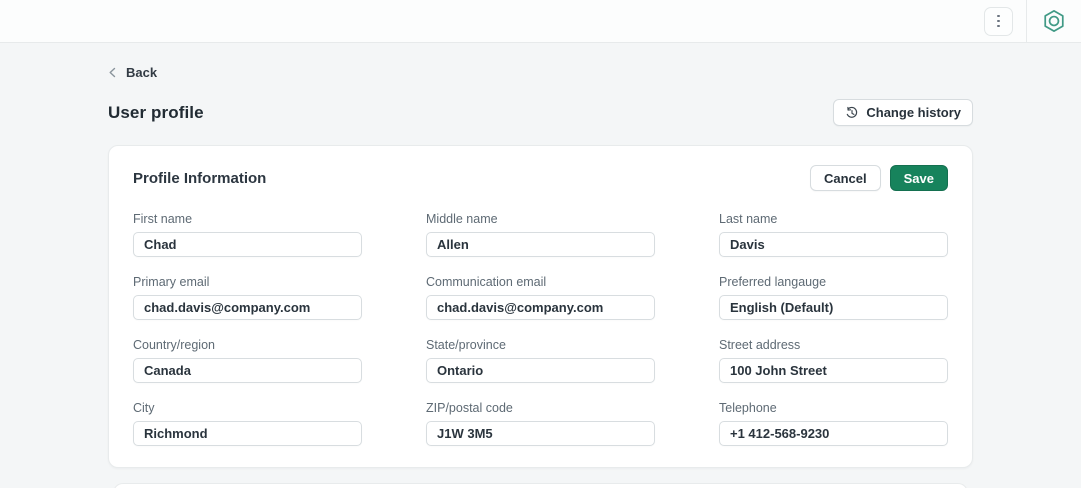 The width and height of the screenshot is (1081, 488). I want to click on street-address-label: Street address, so click(760, 345).